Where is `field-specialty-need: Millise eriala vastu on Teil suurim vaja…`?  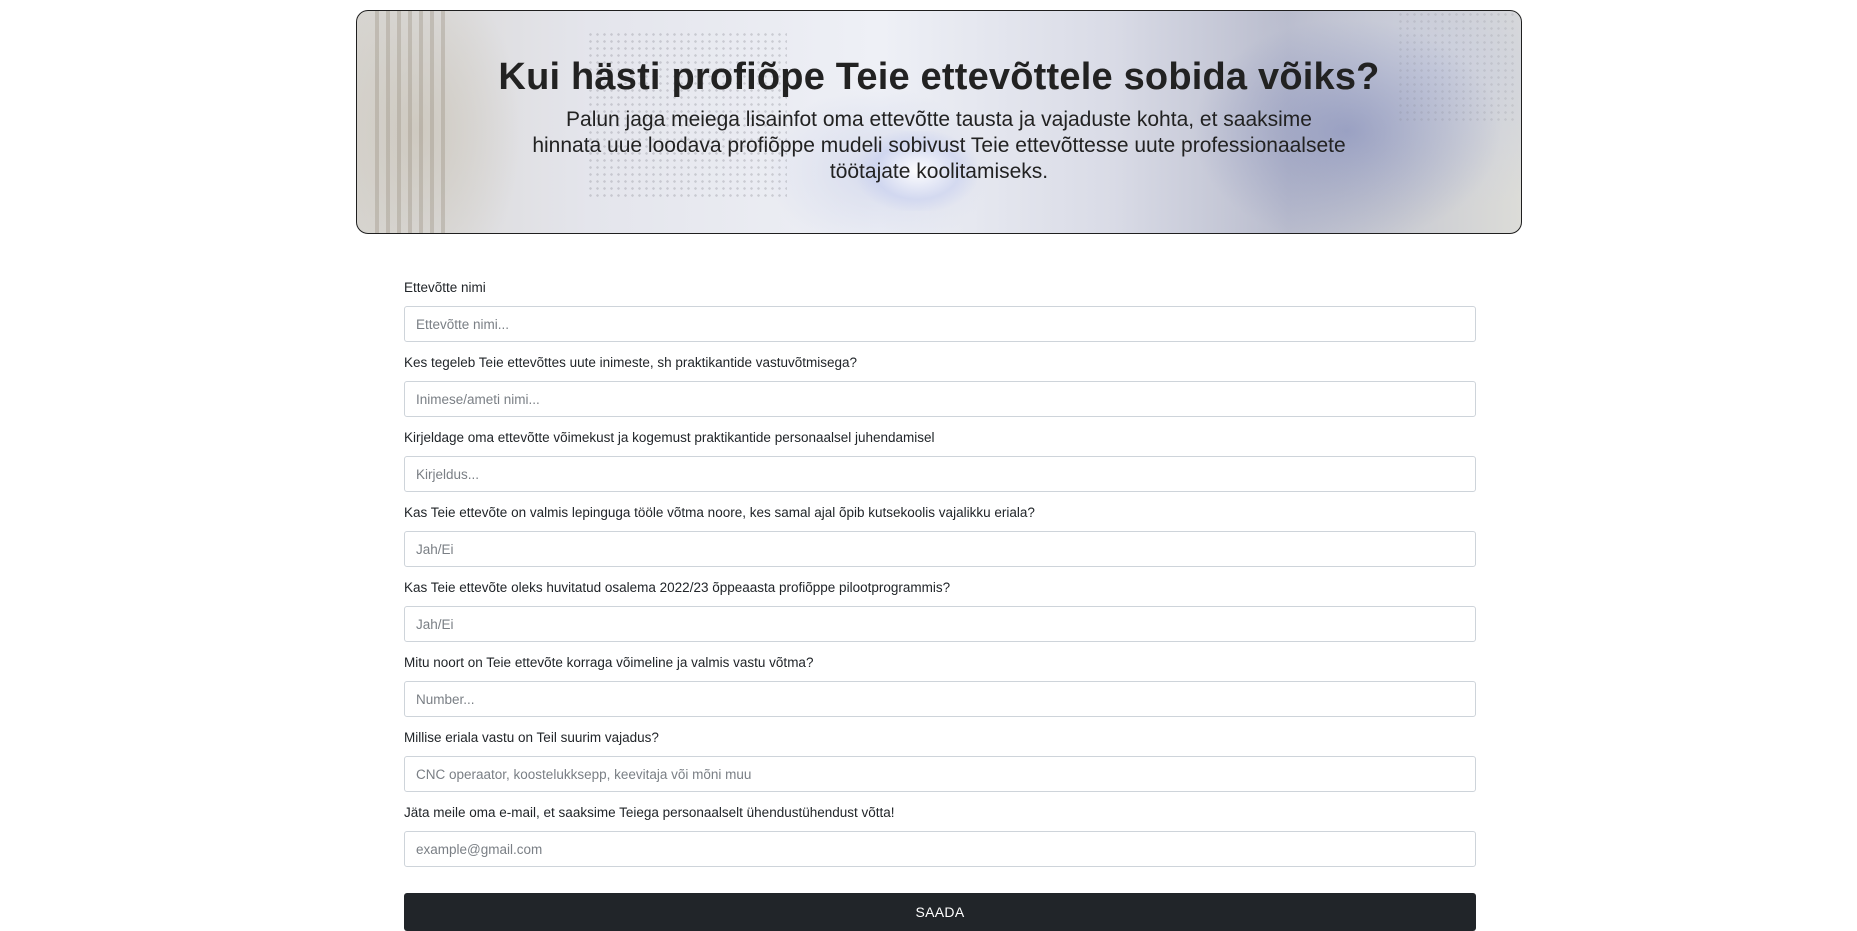
field-specialty-need: Millise eriala vastu on Teil suurim vaja… is located at coordinates (940, 767).